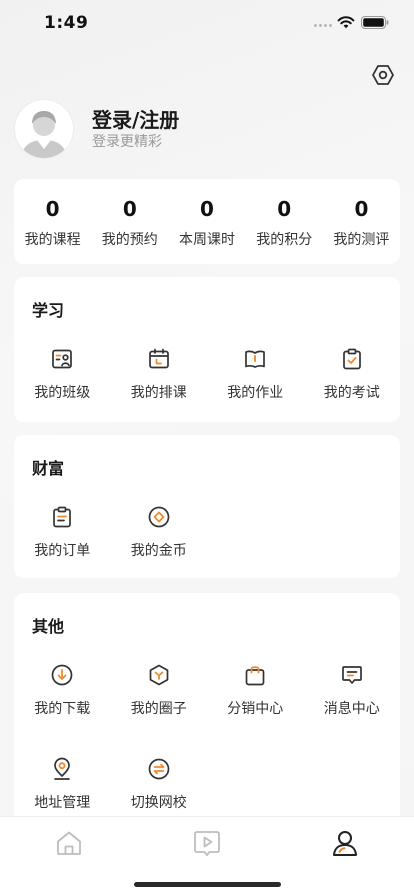 The image size is (414, 896). Describe the element at coordinates (207, 240) in the screenshot. I see `stat-label: 本周课时` at that location.